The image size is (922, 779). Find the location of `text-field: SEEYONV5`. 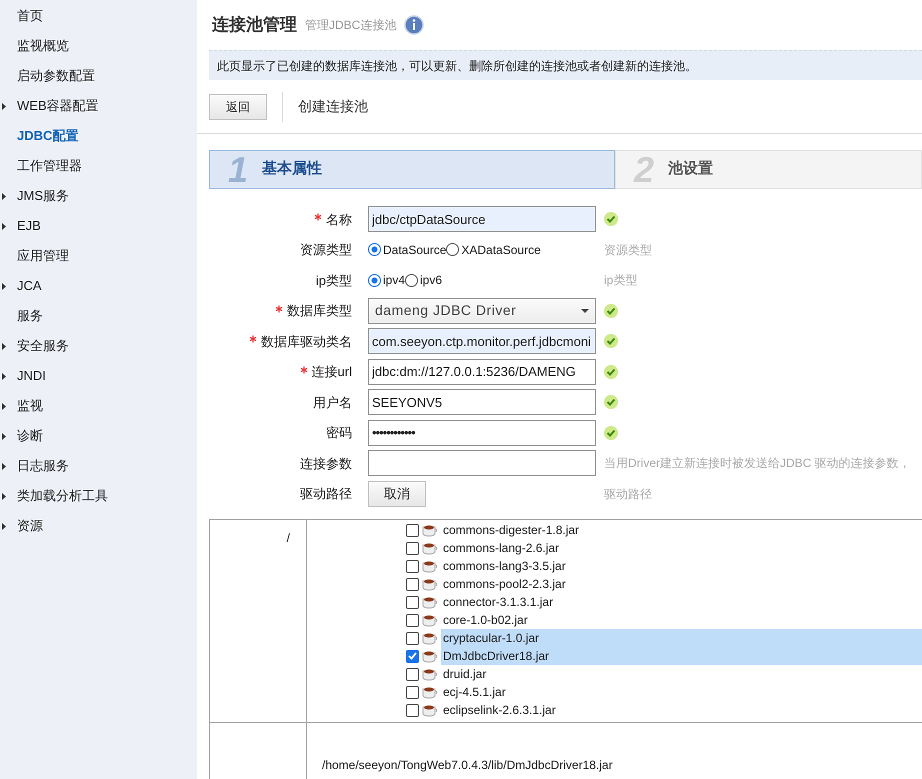

text-field: SEEYONV5 is located at coordinates (482, 402).